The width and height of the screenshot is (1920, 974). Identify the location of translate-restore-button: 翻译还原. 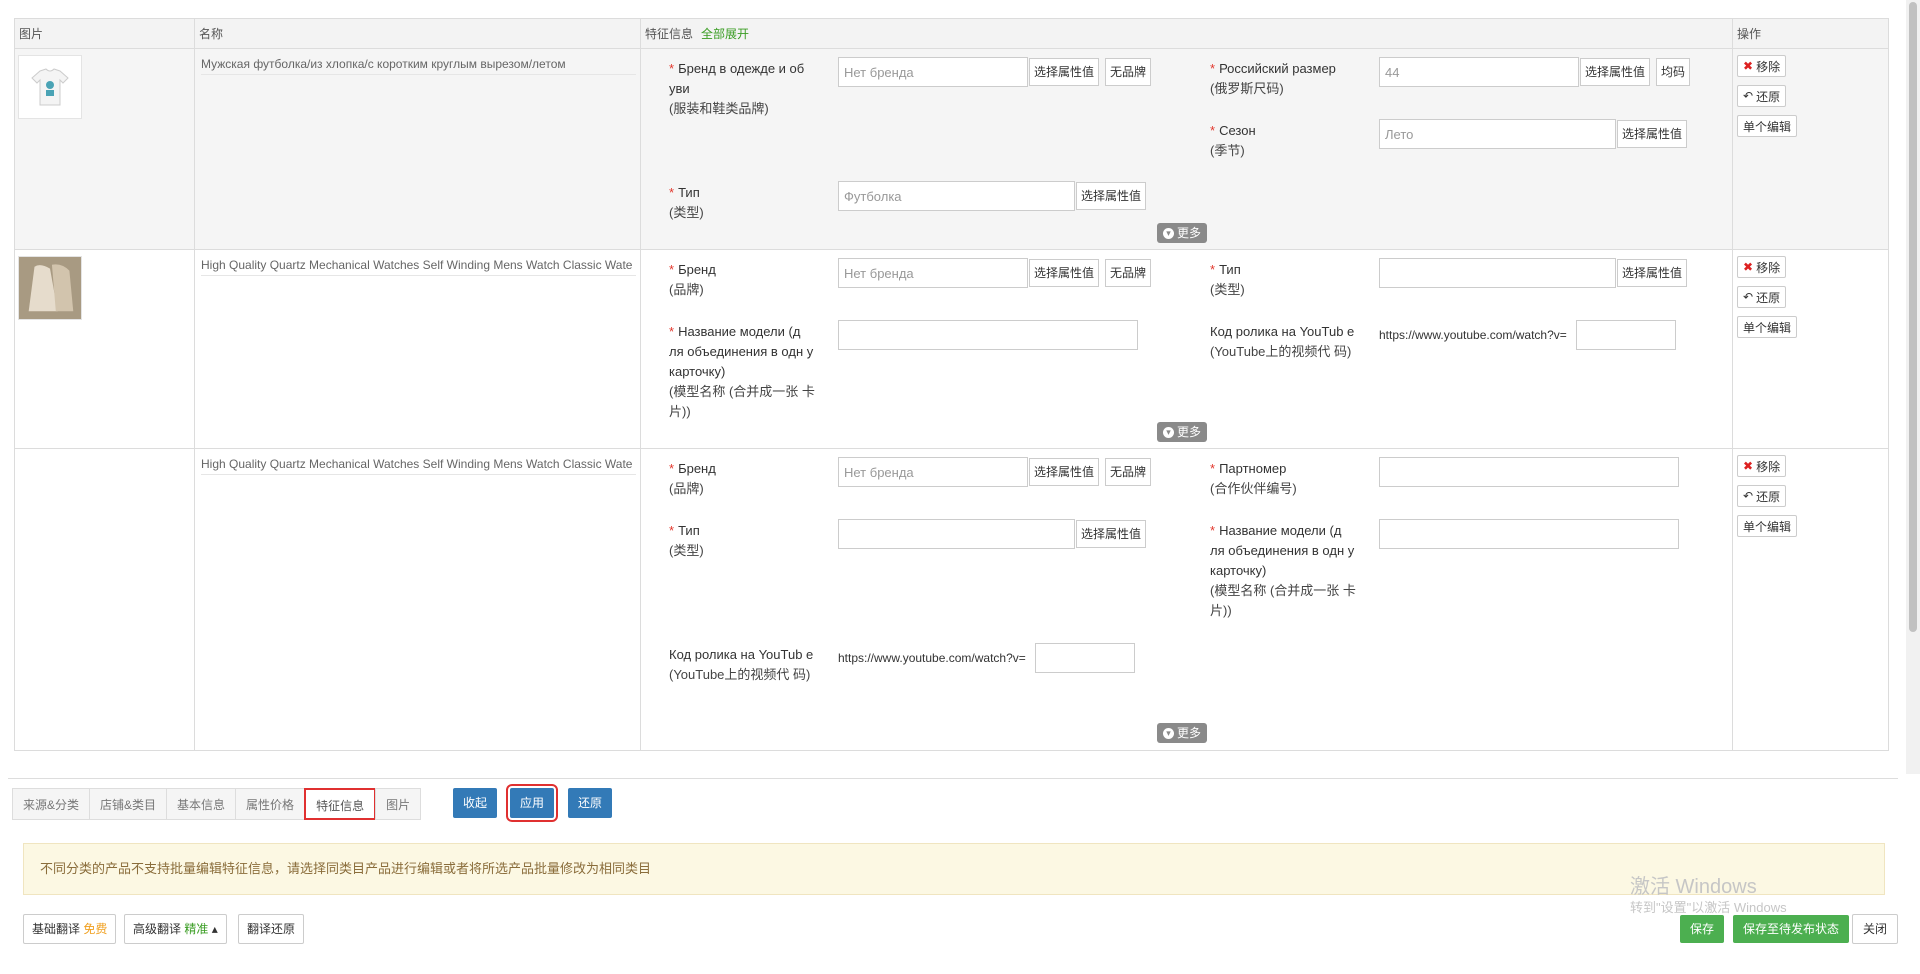
(271, 929).